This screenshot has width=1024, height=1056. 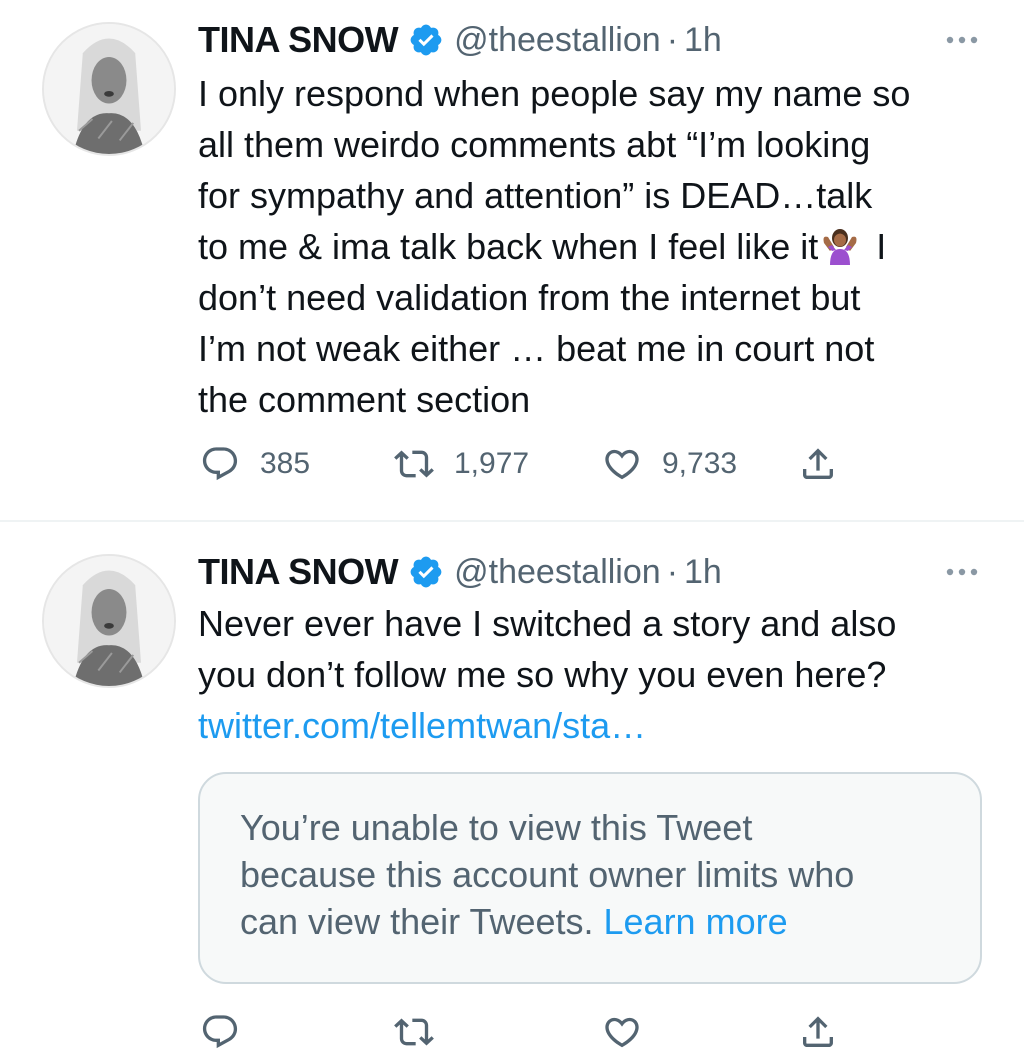 I want to click on tweet-text-line: for sympathy and attention” is DEAD…talk, so click(x=535, y=195).